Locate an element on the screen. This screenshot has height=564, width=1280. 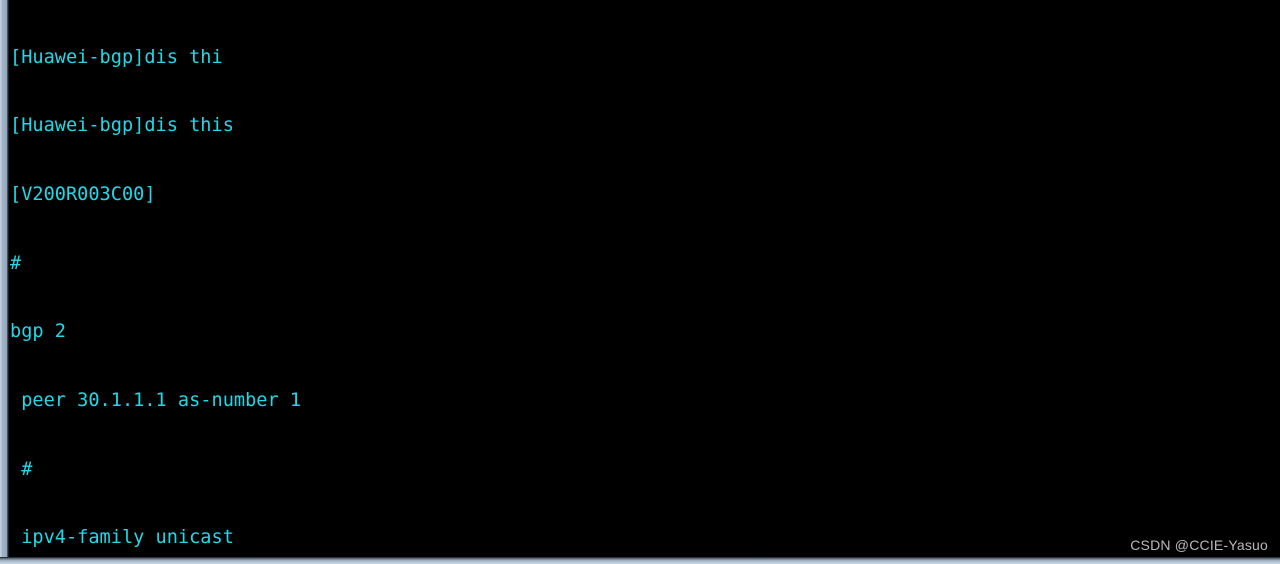
terminal-line: bgp 2 is located at coordinates (38, 332).